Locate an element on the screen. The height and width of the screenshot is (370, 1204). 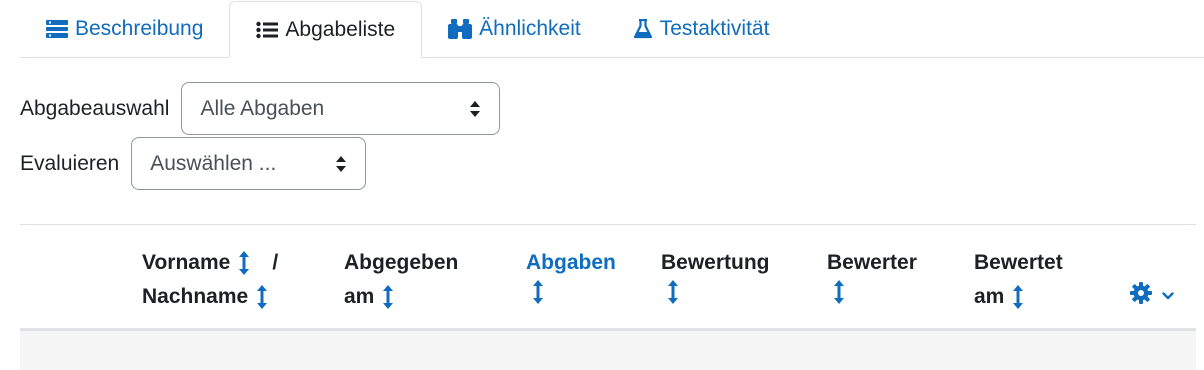
submission-filter-row: Abgabeauswahl Alle Abgaben is located at coordinates (260, 108).